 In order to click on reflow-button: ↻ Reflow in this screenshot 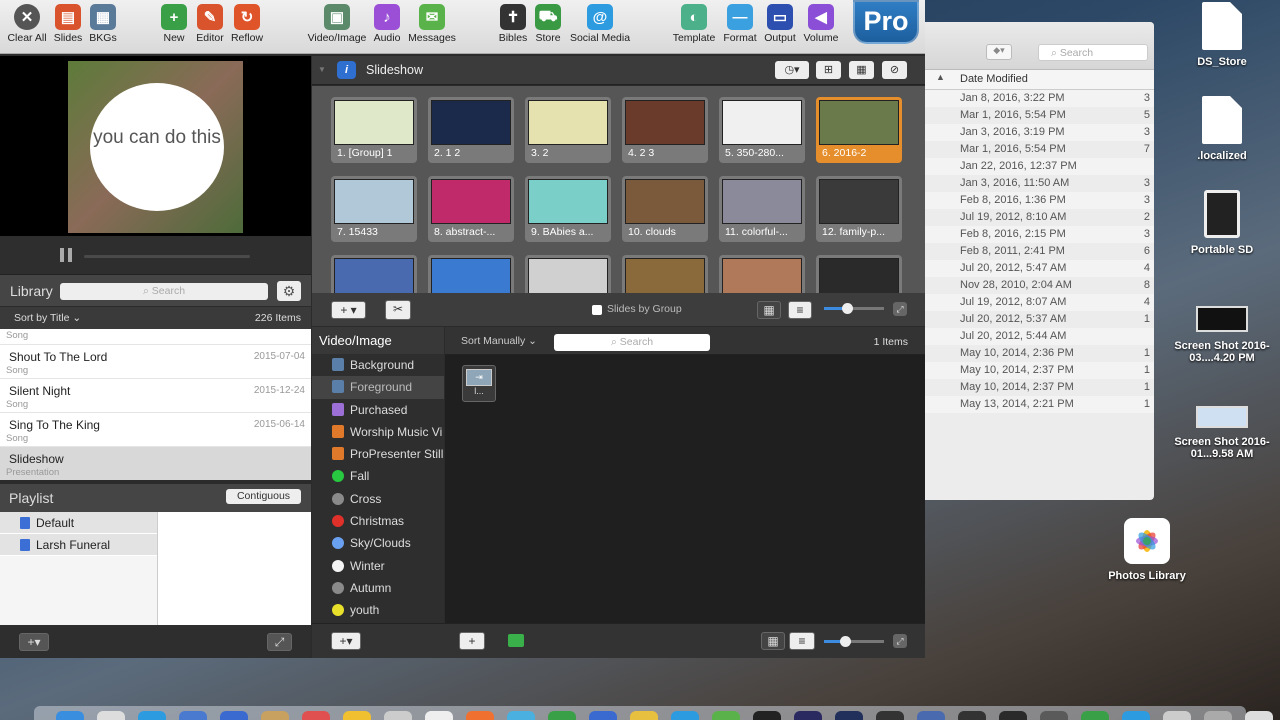, I will do `click(247, 24)`.